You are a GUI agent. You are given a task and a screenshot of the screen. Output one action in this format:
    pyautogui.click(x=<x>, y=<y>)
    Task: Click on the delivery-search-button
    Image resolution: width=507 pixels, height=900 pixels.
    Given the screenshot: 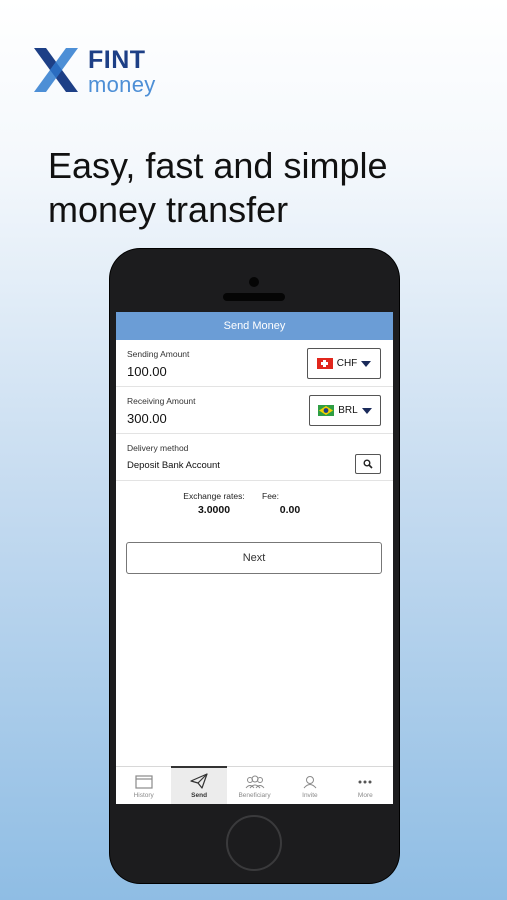 What is the action you would take?
    pyautogui.click(x=368, y=464)
    